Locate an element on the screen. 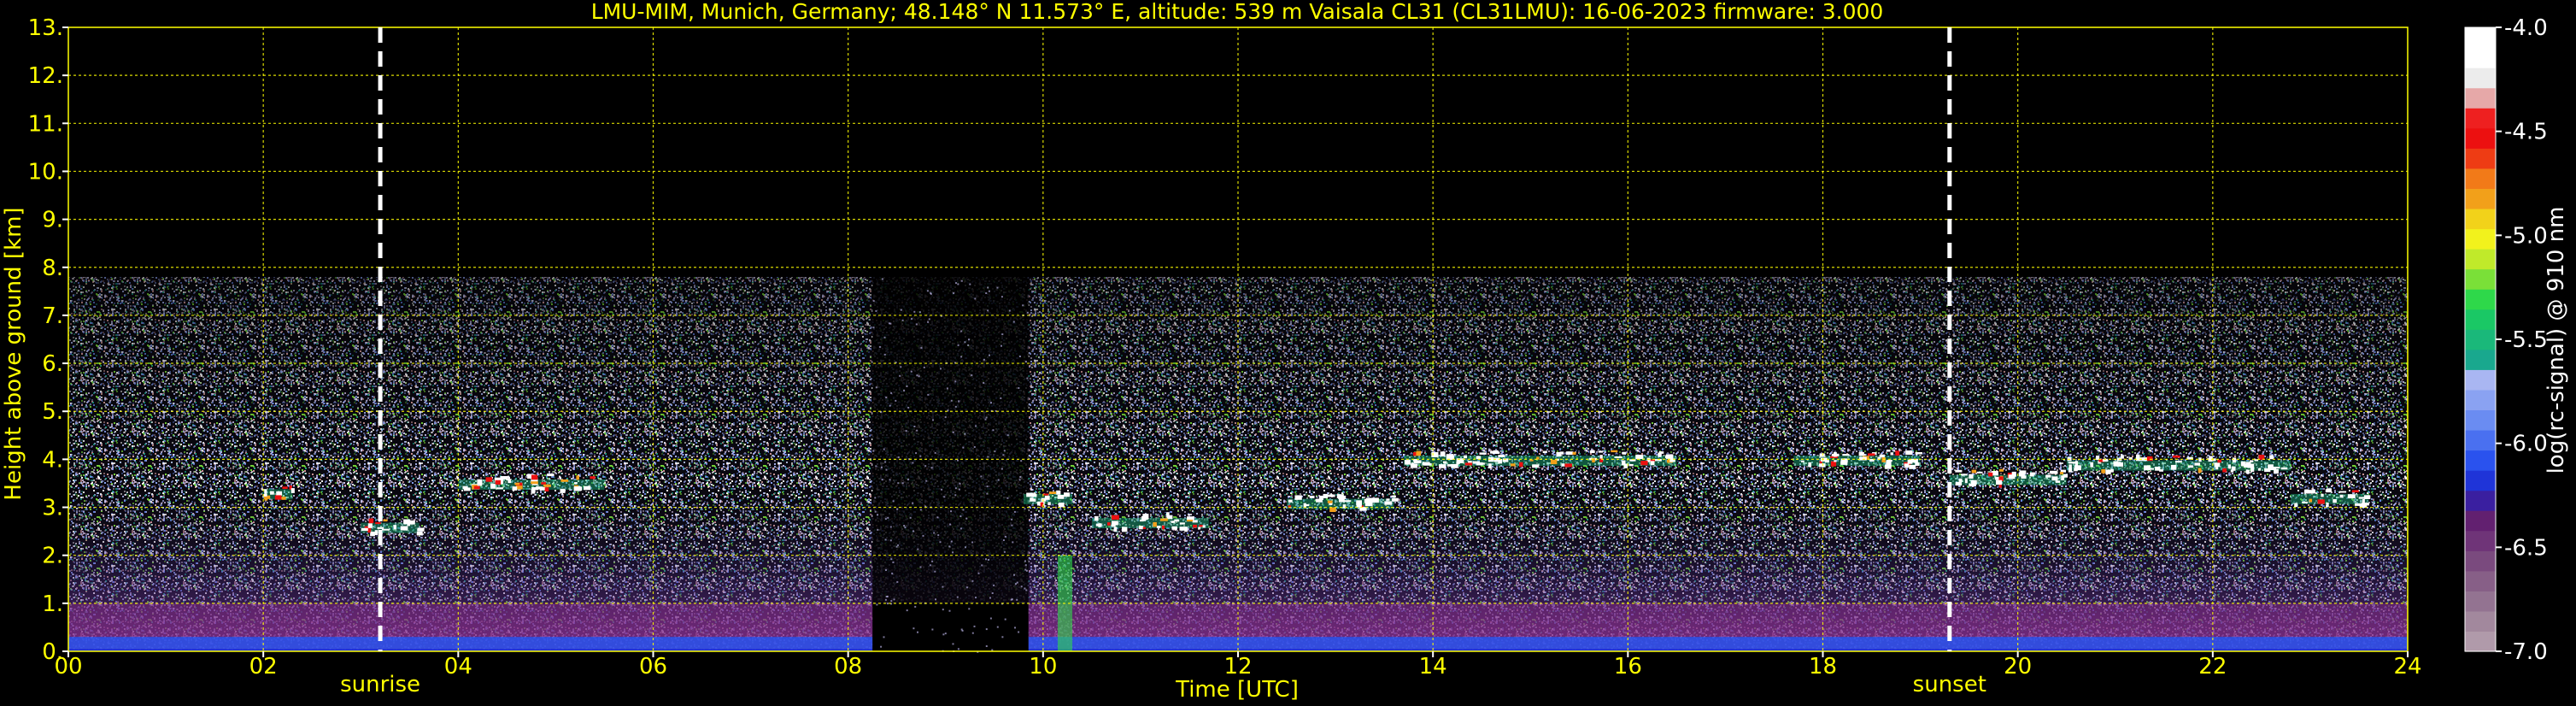  y-tick-label: 6. is located at coordinates (52, 364).